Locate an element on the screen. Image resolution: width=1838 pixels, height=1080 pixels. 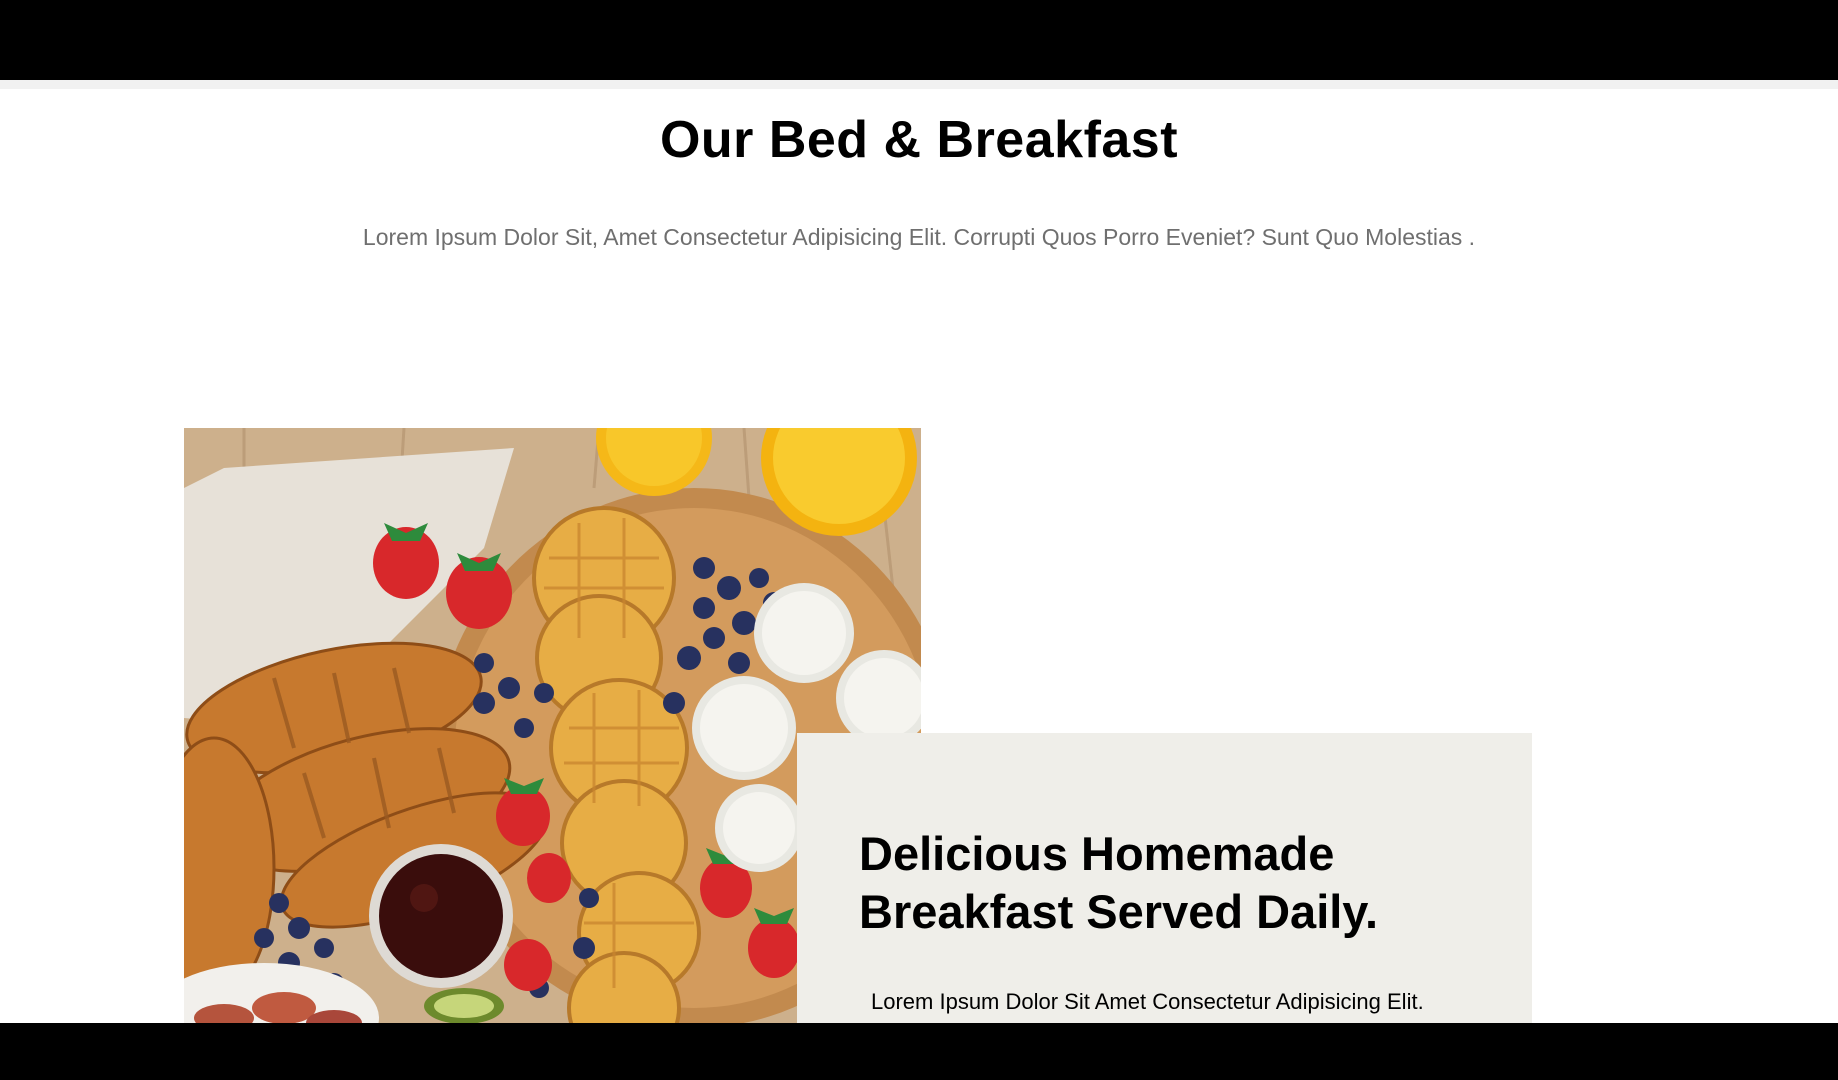
section-title: Our Bed & Breakfast is located at coordinates (919, 140).